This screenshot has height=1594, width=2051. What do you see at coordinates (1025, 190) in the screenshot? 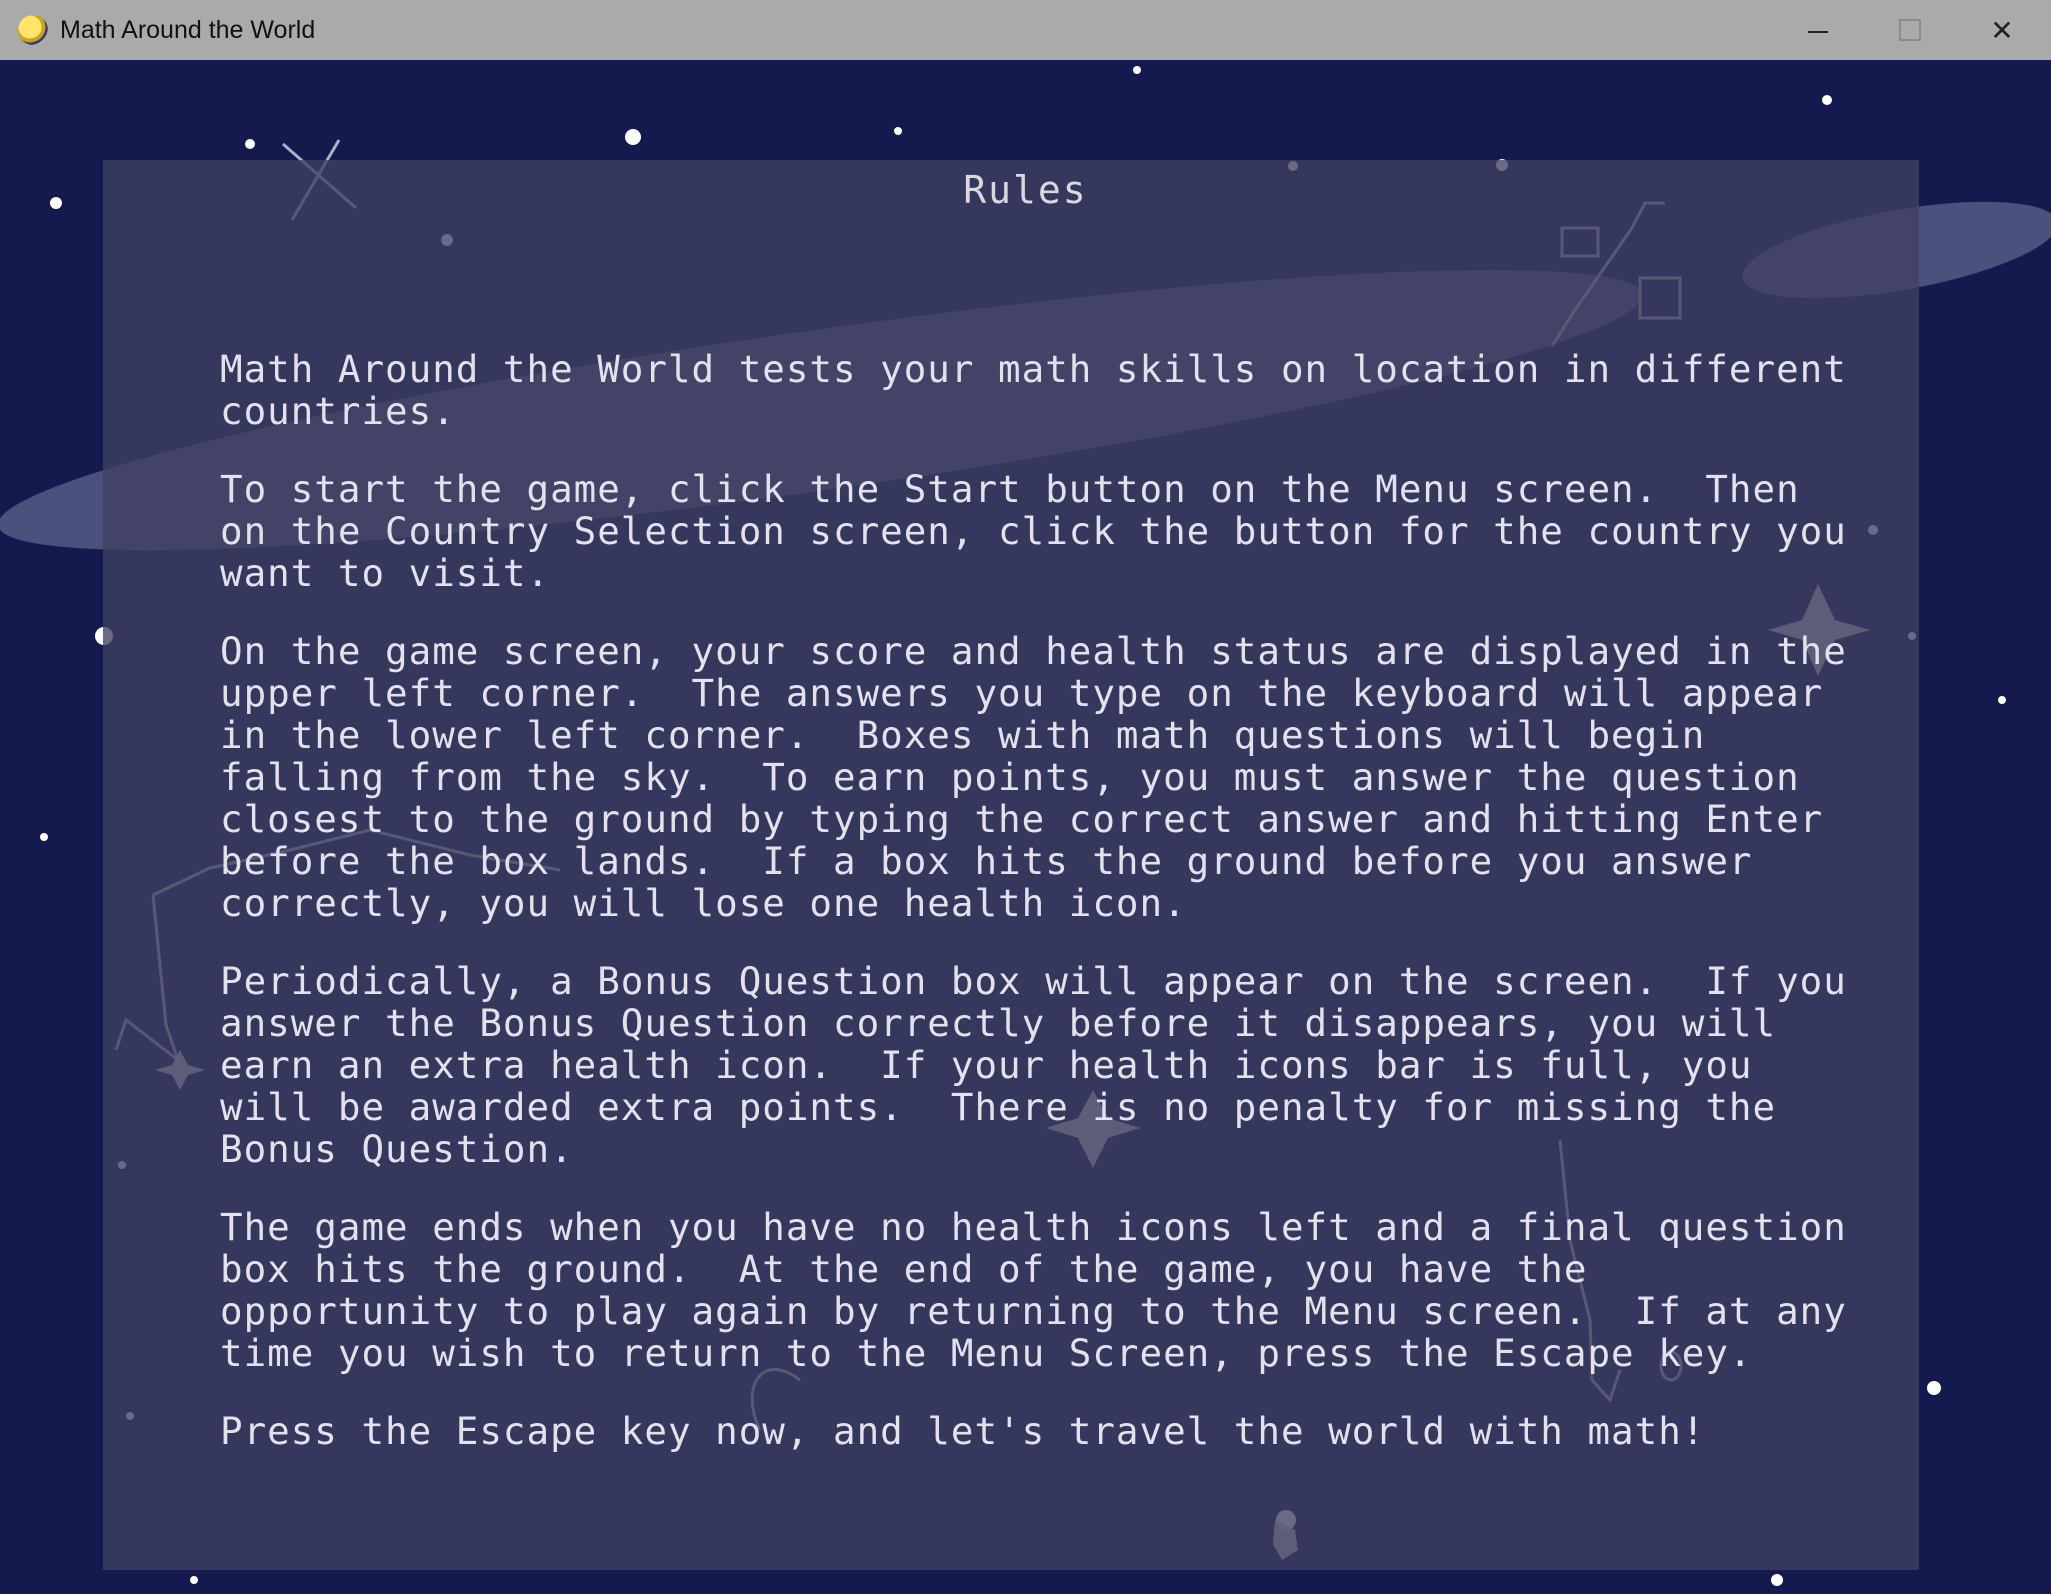
I see `rules-heading: Rules` at bounding box center [1025, 190].